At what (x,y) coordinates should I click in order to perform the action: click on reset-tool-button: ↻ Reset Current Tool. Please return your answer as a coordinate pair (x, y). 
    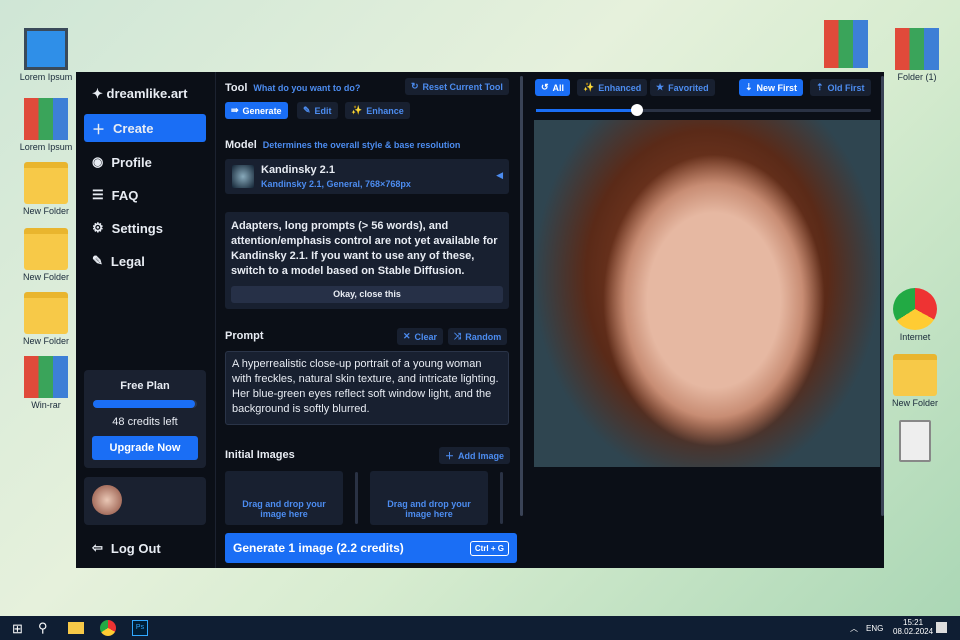
    Looking at the image, I should click on (457, 86).